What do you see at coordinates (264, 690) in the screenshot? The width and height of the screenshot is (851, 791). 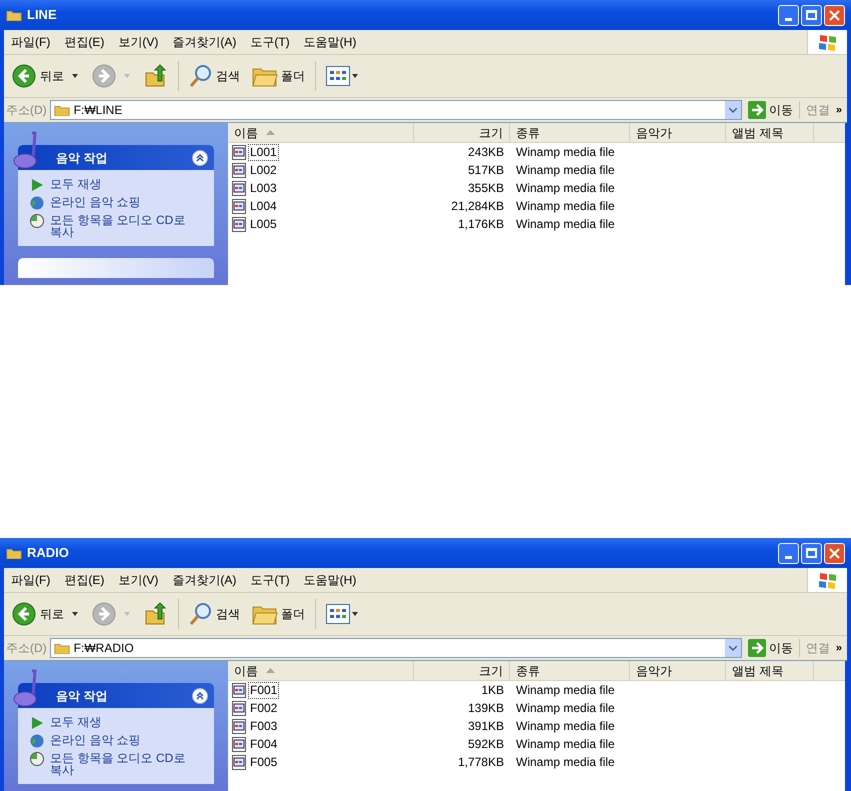 I see `file-name: F001` at bounding box center [264, 690].